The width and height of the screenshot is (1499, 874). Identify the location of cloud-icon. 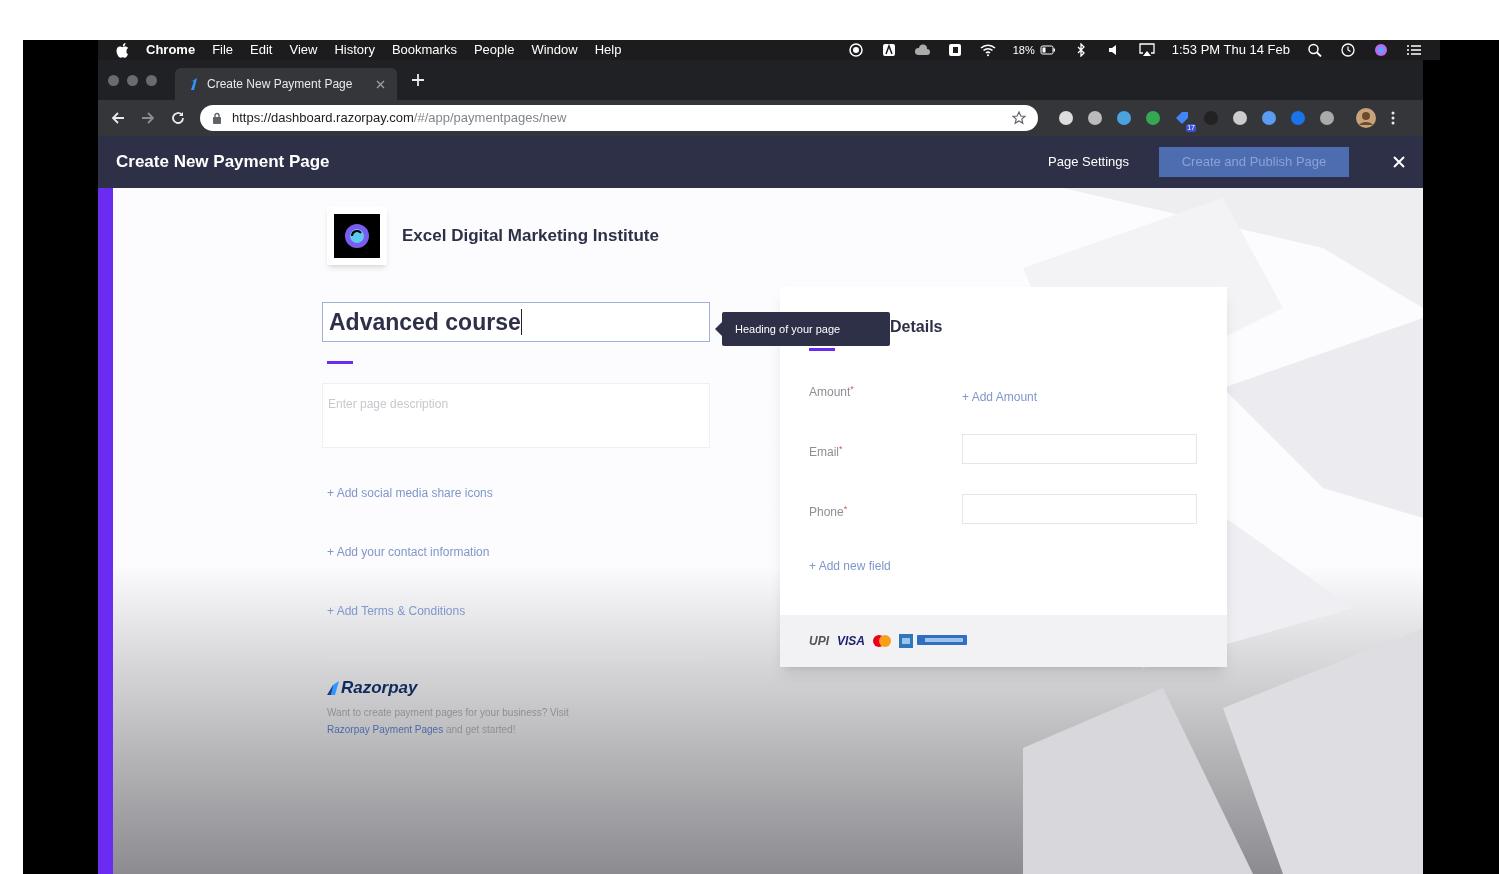
(921, 50).